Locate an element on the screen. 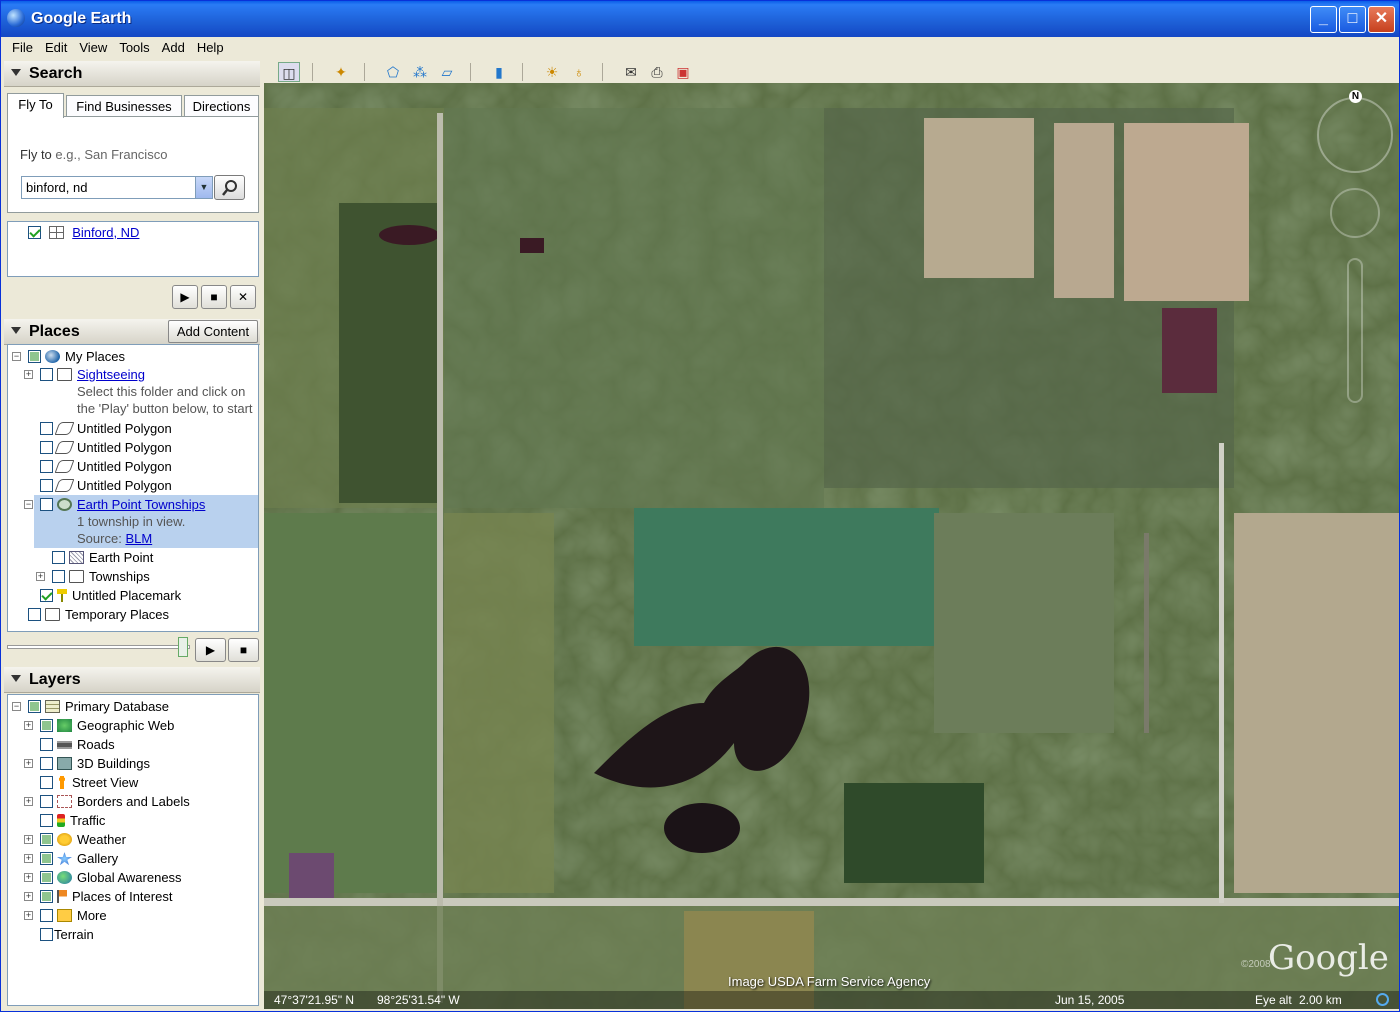 The width and height of the screenshot is (1400, 1012). layer-more: More is located at coordinates (73, 915).